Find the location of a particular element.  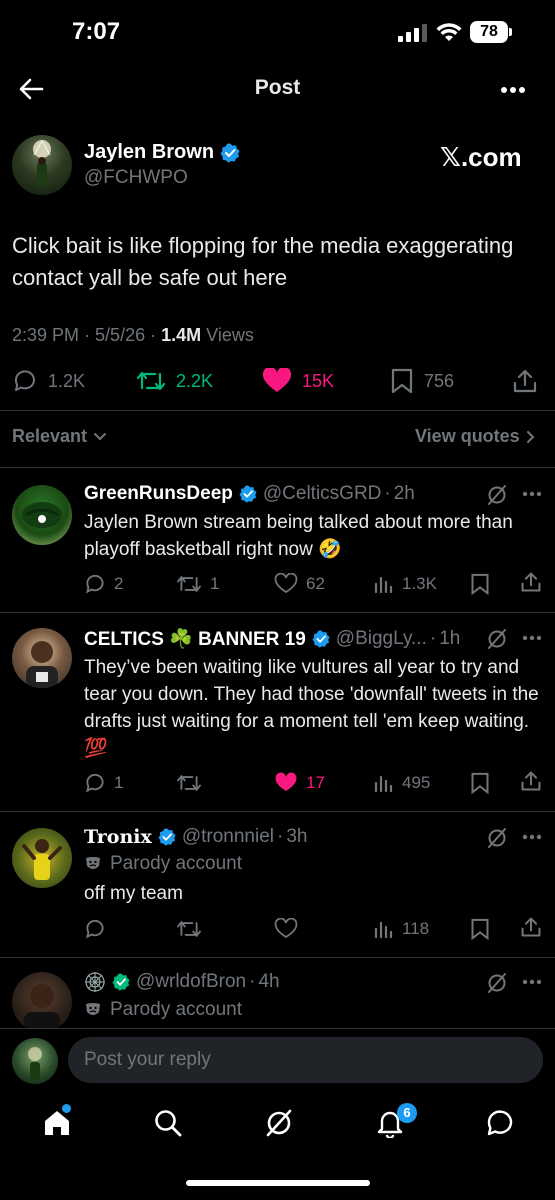

reply-author-handle: @tronnniel is located at coordinates (228, 837).